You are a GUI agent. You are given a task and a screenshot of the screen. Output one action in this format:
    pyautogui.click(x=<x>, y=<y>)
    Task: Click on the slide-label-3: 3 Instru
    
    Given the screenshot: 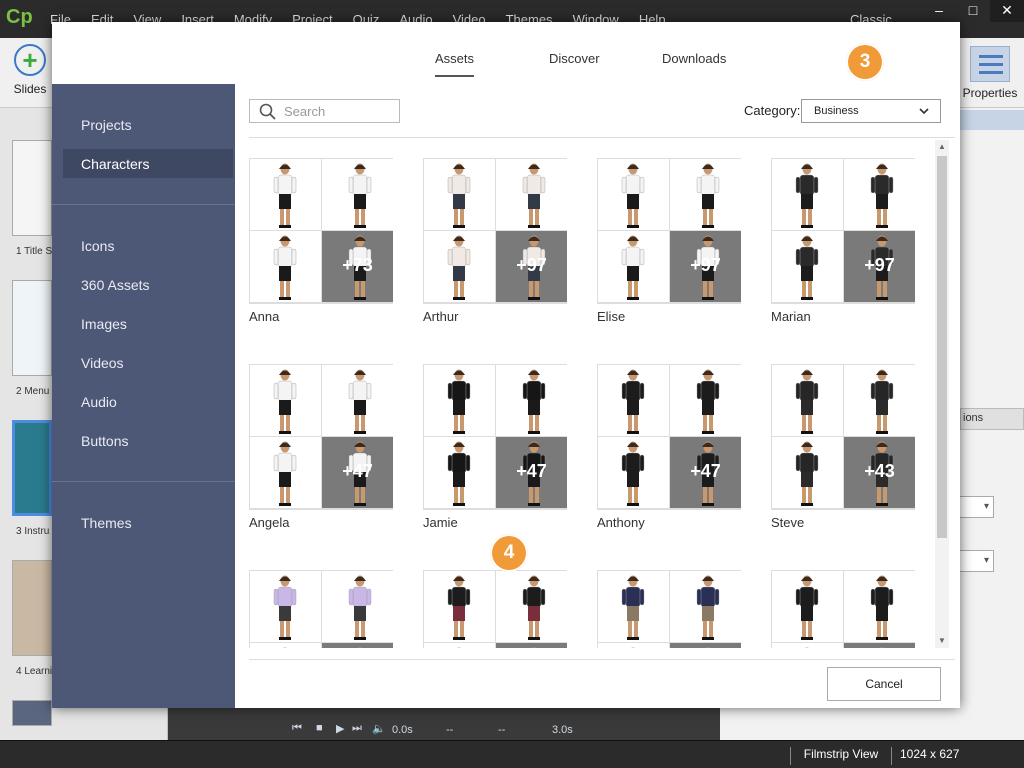 What is the action you would take?
    pyautogui.click(x=33, y=531)
    